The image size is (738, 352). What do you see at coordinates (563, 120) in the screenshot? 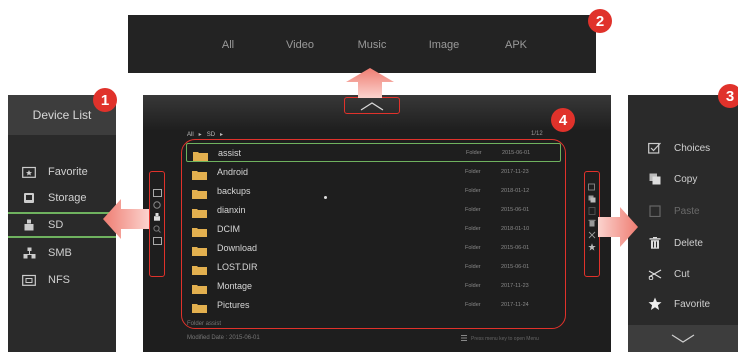
I see `callout-badge-4: 4` at bounding box center [563, 120].